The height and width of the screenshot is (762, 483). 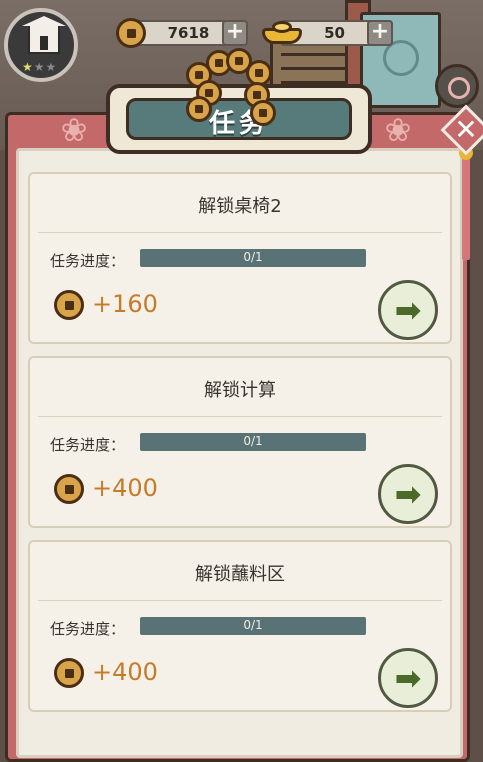 I want to click on shop-icon, so click(x=44, y=35).